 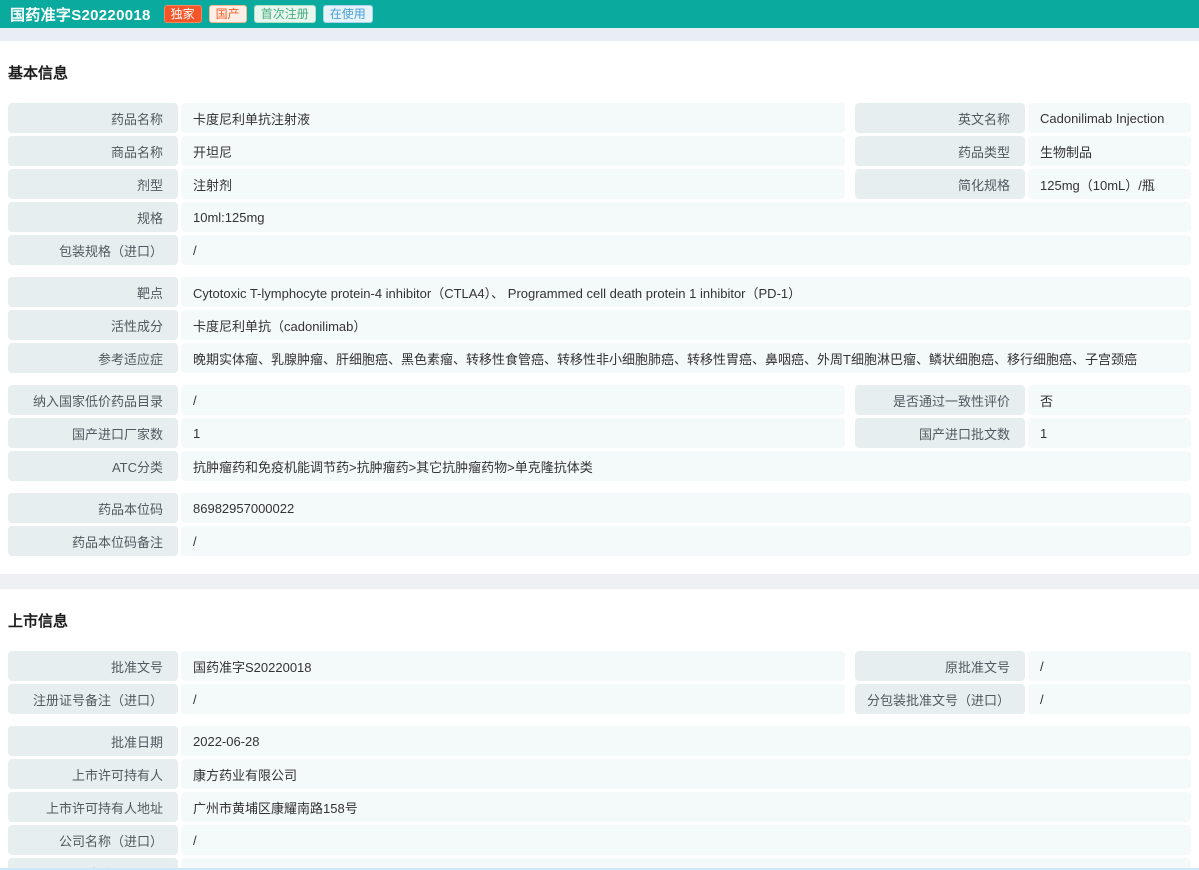 I want to click on field-value: 86982957000022, so click(x=686, y=508).